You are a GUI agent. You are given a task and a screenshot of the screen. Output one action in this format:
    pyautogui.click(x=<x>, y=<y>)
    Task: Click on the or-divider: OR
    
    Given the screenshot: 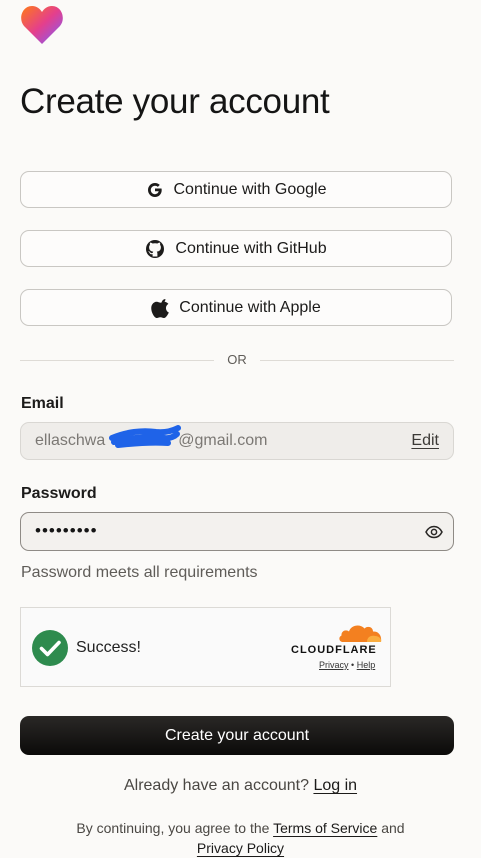 What is the action you would take?
    pyautogui.click(x=237, y=360)
    